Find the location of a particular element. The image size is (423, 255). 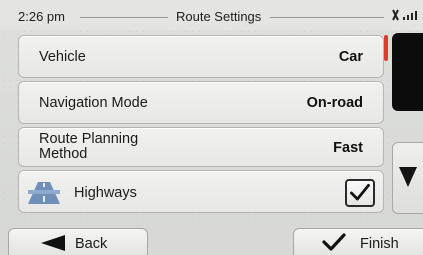

clock: 2:26 pm is located at coordinates (41, 16).